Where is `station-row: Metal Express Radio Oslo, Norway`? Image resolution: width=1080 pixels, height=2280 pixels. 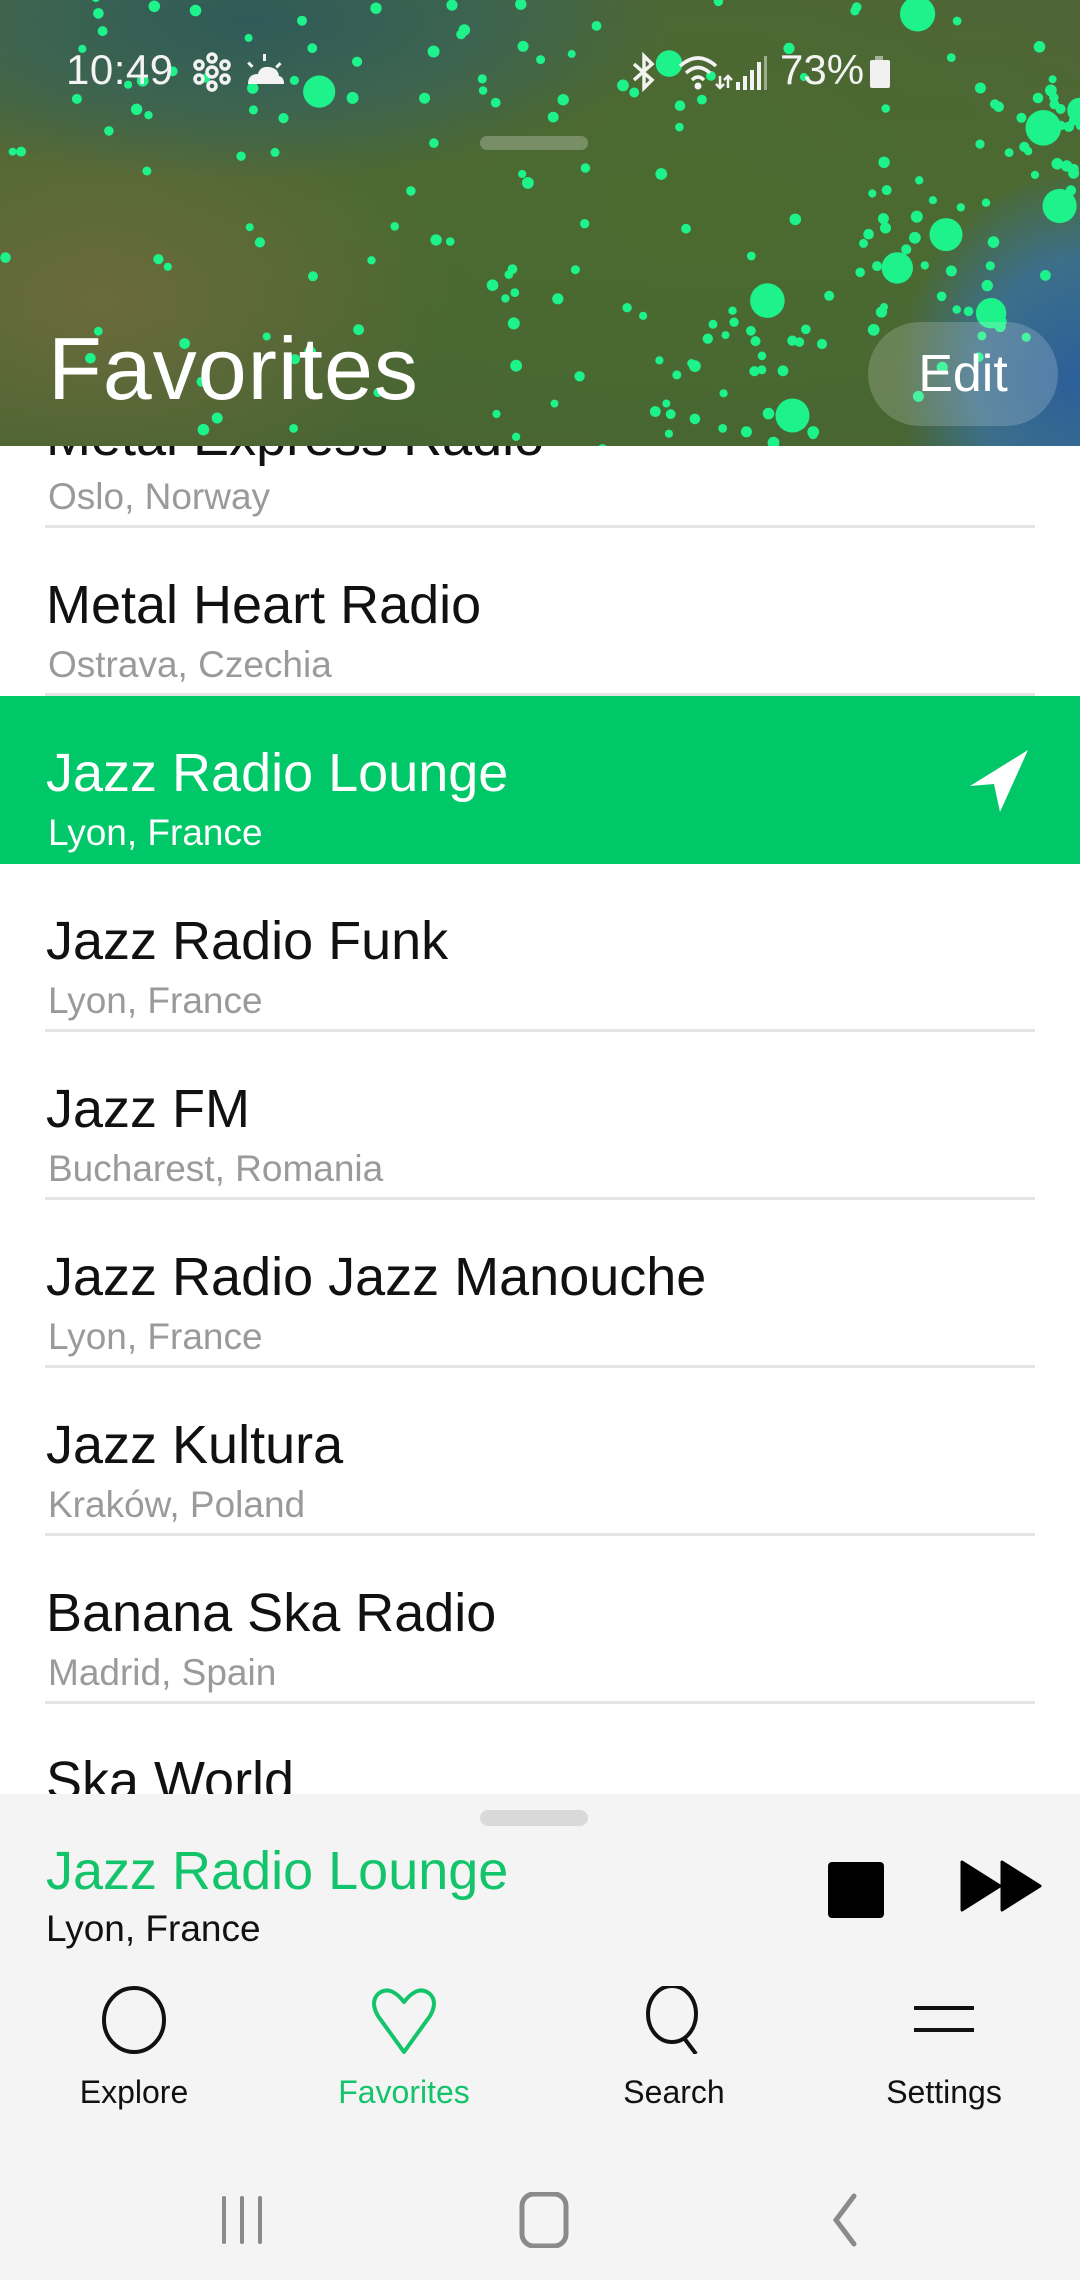
station-row: Metal Express Radio Oslo, Norway is located at coordinates (540, 487).